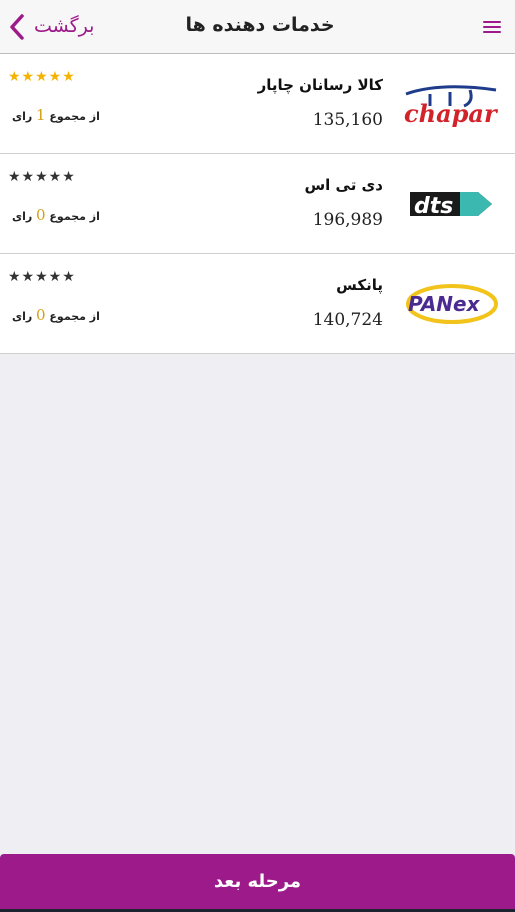  I want to click on dts-logo: dts, so click(451, 205).